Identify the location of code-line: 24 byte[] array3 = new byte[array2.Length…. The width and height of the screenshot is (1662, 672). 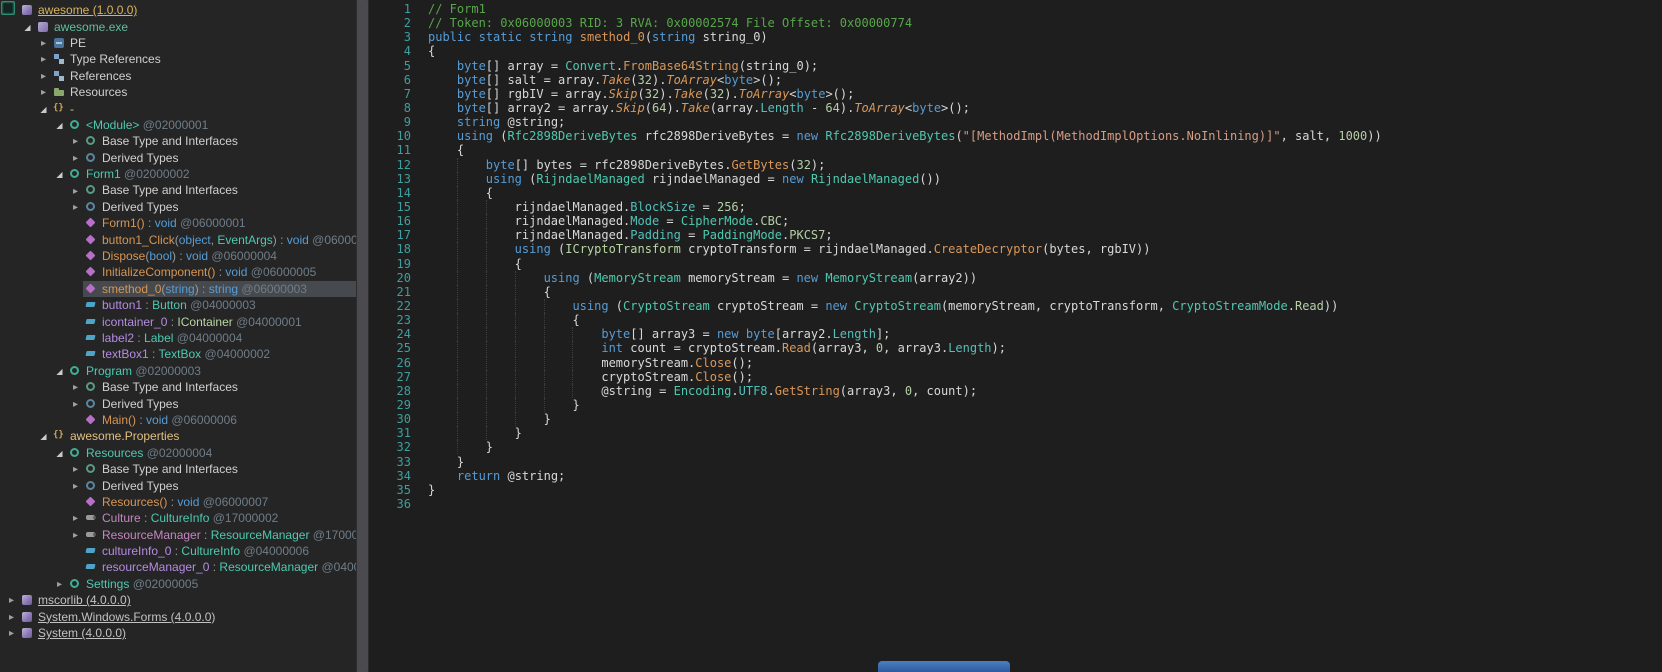
(1015, 334).